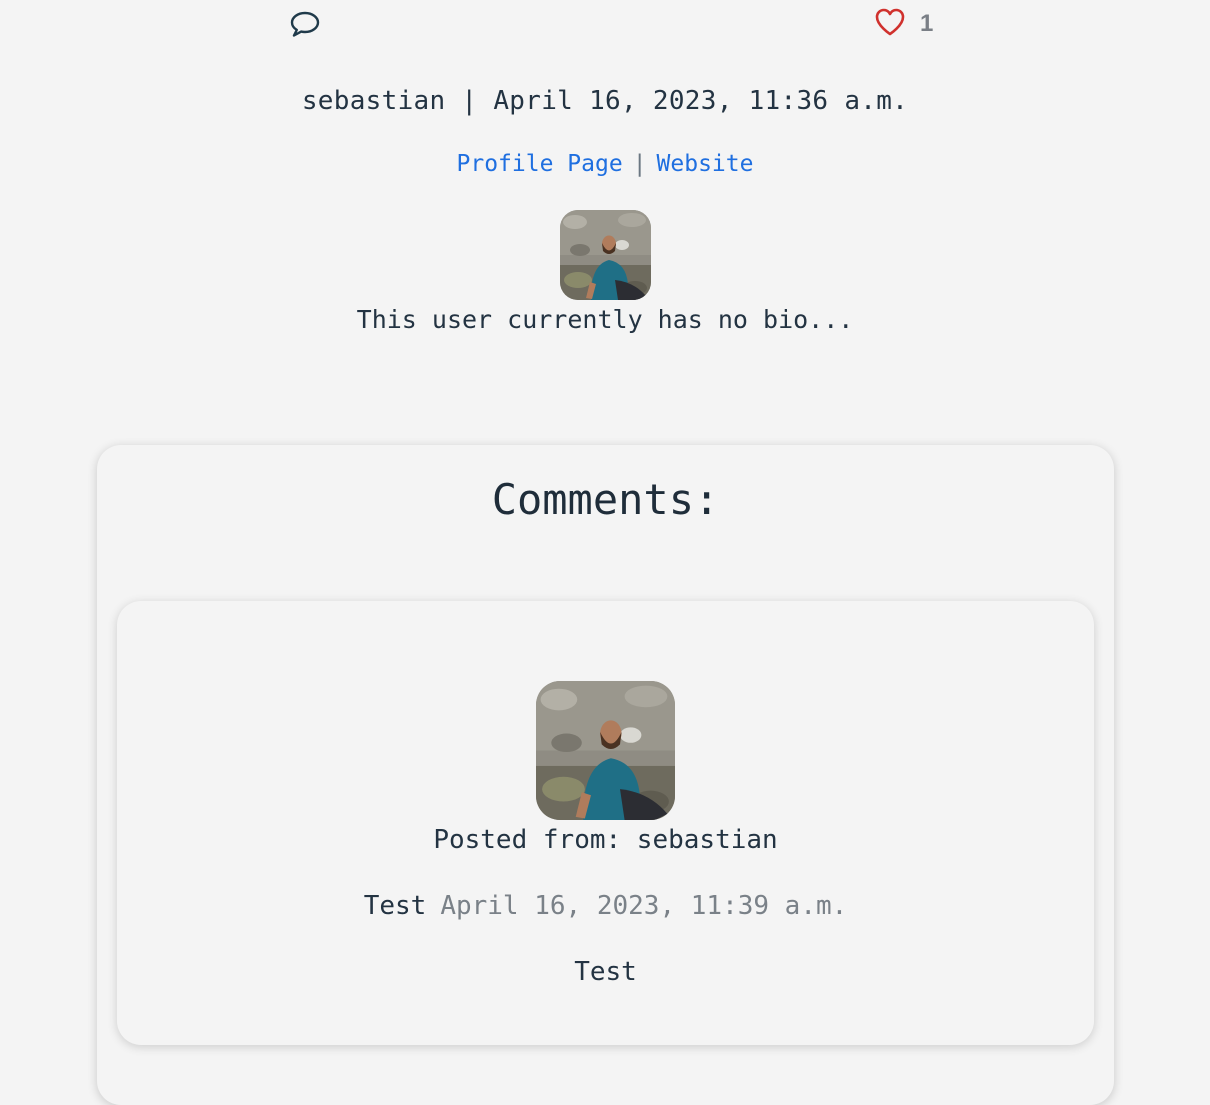 The image size is (1210, 1105). Describe the element at coordinates (373, 101) in the screenshot. I see `post-author-name: sebastian` at that location.